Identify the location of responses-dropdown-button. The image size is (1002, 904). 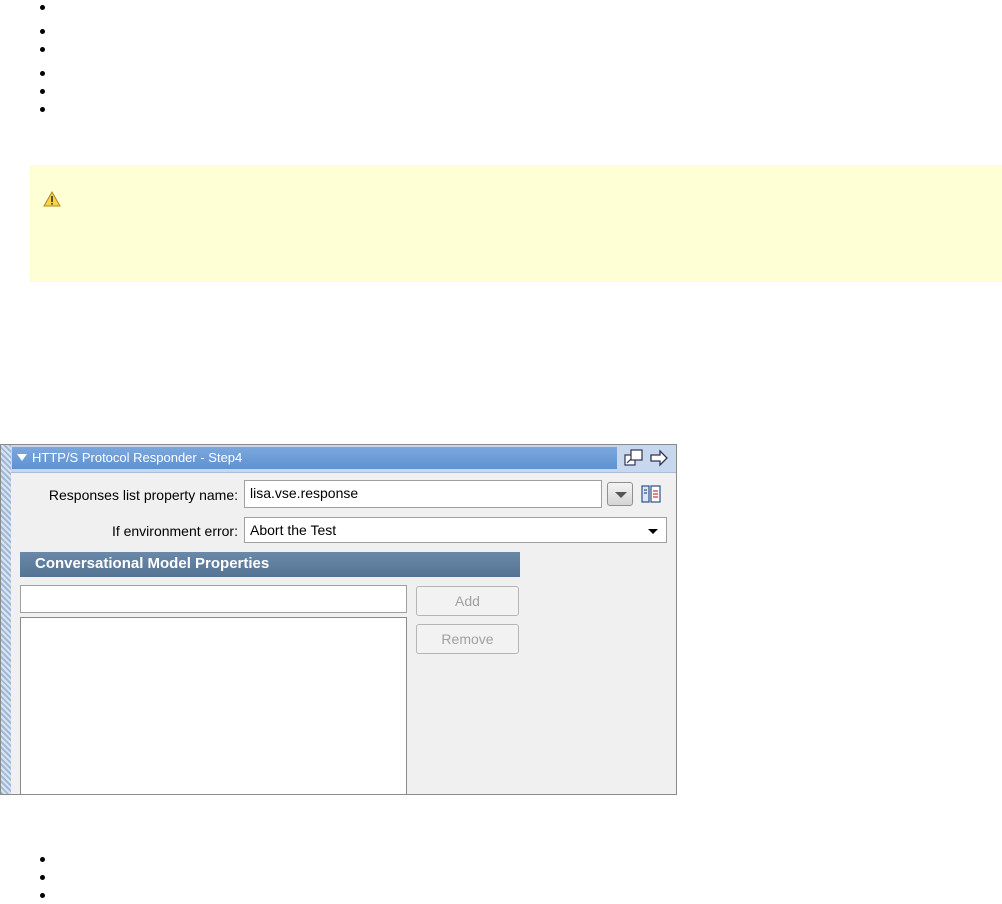
(620, 494).